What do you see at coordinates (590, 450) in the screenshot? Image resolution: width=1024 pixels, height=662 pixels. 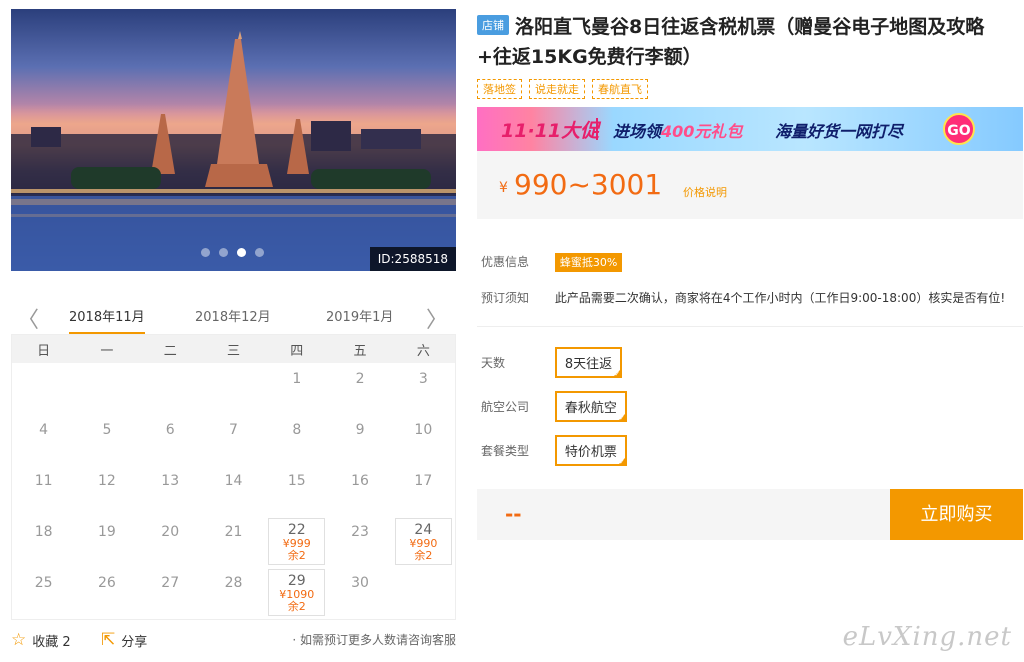 I see `option-package-selected: 特价机票 ✓` at bounding box center [590, 450].